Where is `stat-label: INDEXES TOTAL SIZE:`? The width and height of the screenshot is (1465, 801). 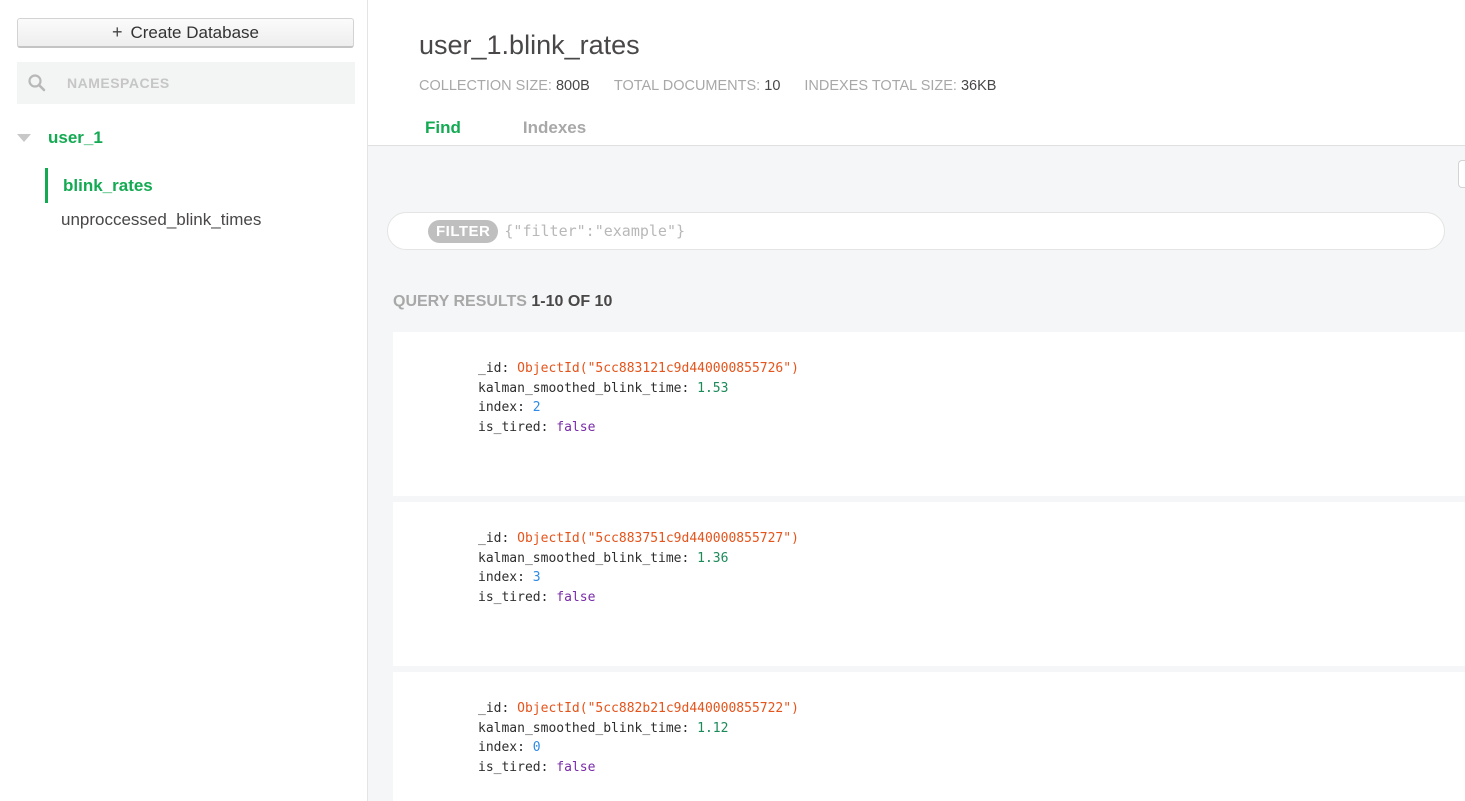
stat-label: INDEXES TOTAL SIZE: is located at coordinates (880, 86).